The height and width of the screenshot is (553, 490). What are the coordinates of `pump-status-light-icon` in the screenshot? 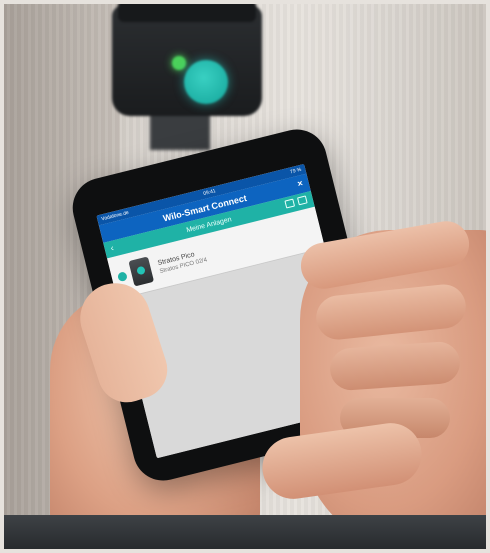 It's located at (179, 63).